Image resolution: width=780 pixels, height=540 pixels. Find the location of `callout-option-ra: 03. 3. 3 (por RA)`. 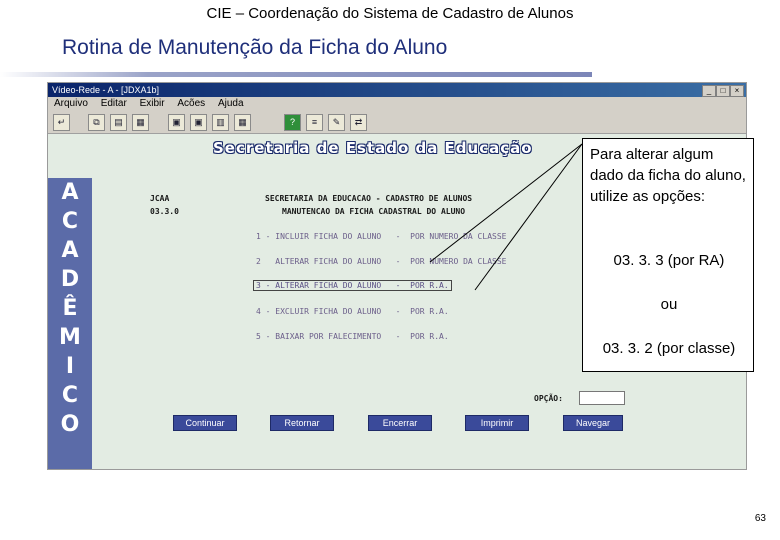

callout-option-ra: 03. 3. 3 (por RA) is located at coordinates (669, 260).